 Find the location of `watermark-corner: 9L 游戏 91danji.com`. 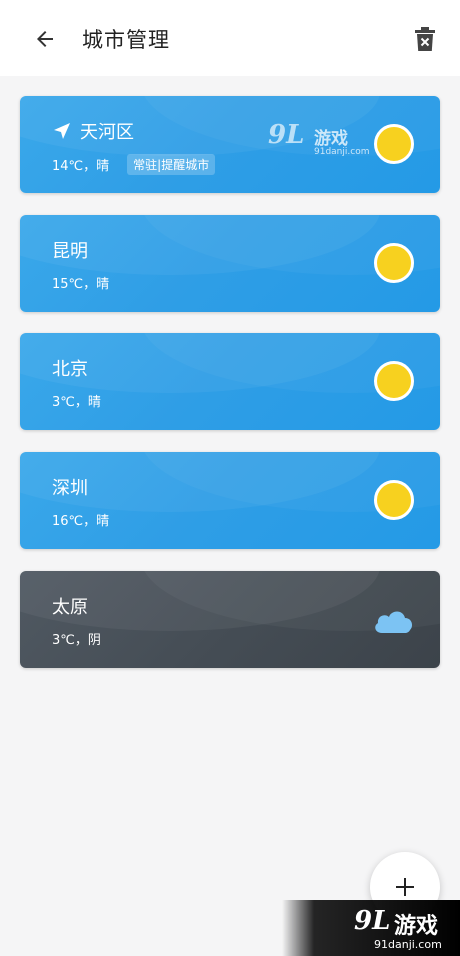

watermark-corner: 9L 游戏 91danji.com is located at coordinates (371, 928).